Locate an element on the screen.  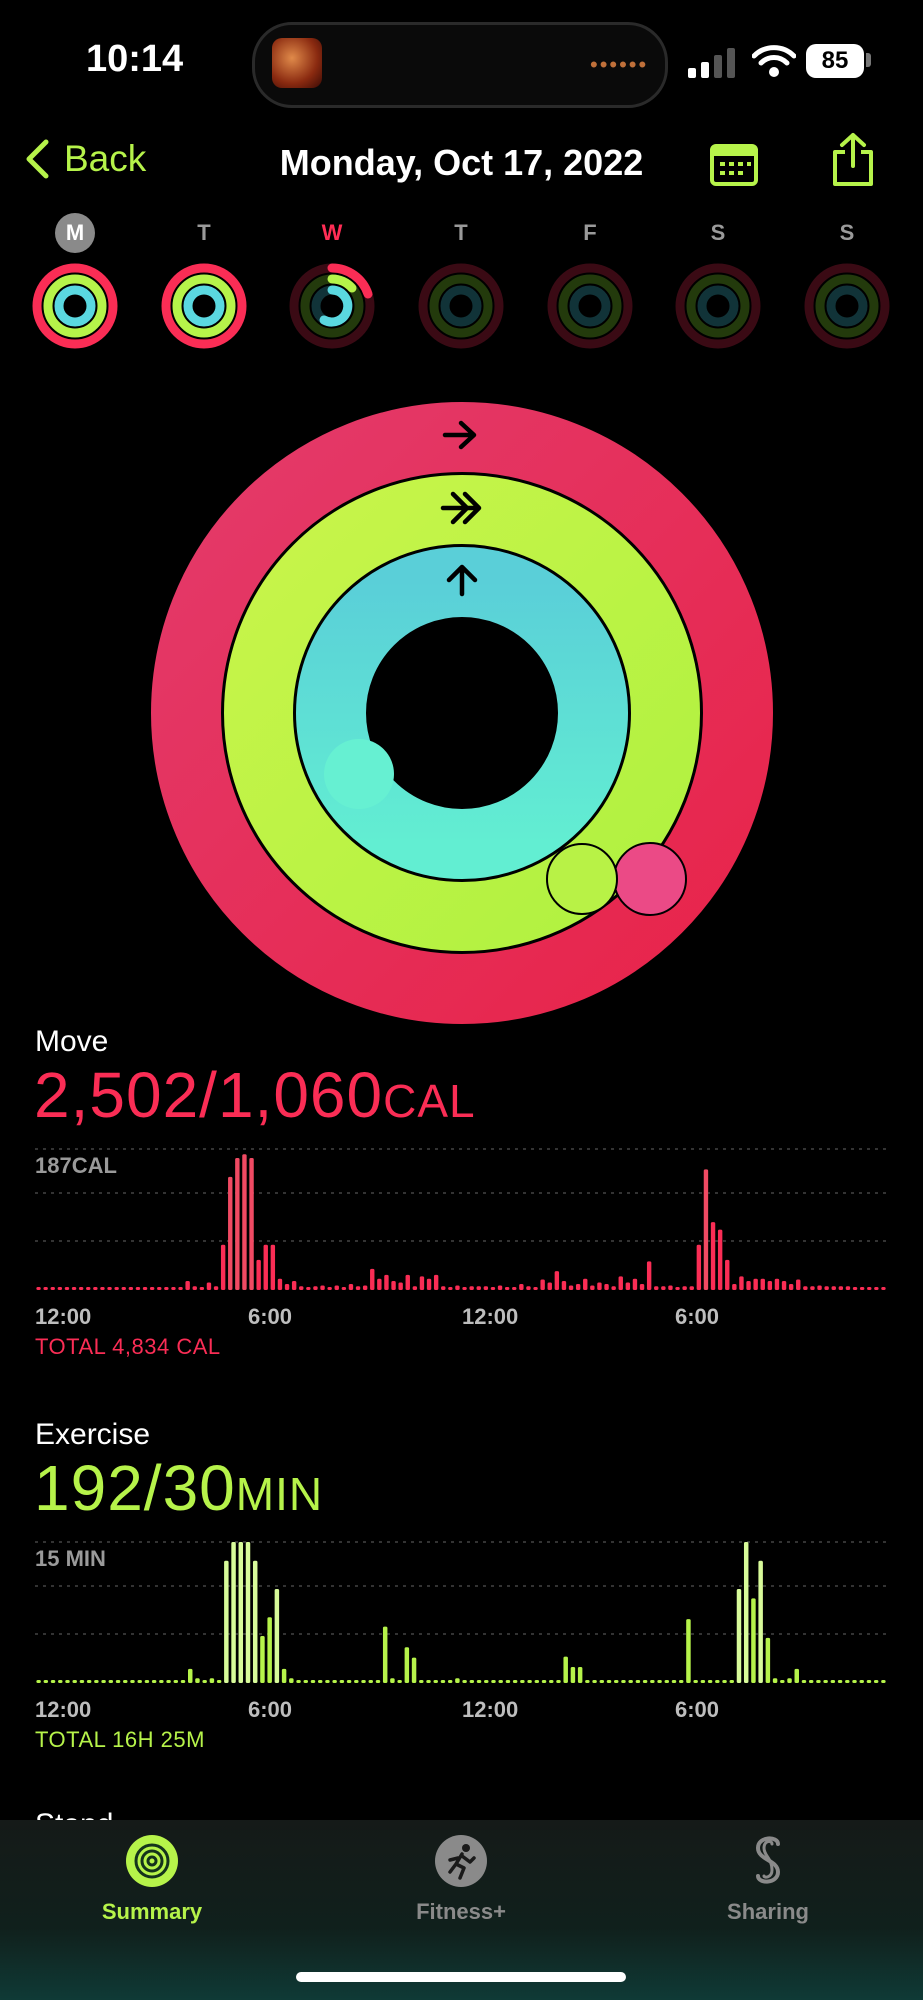
activity-ring-saturday is located at coordinates (718, 306).